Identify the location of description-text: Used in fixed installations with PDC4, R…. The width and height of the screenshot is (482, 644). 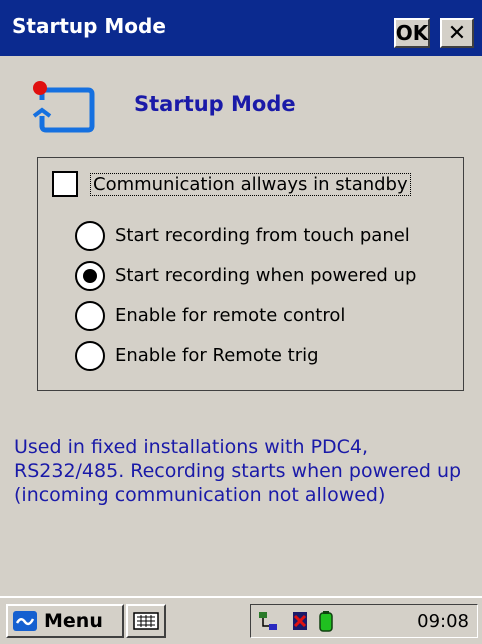
(238, 471).